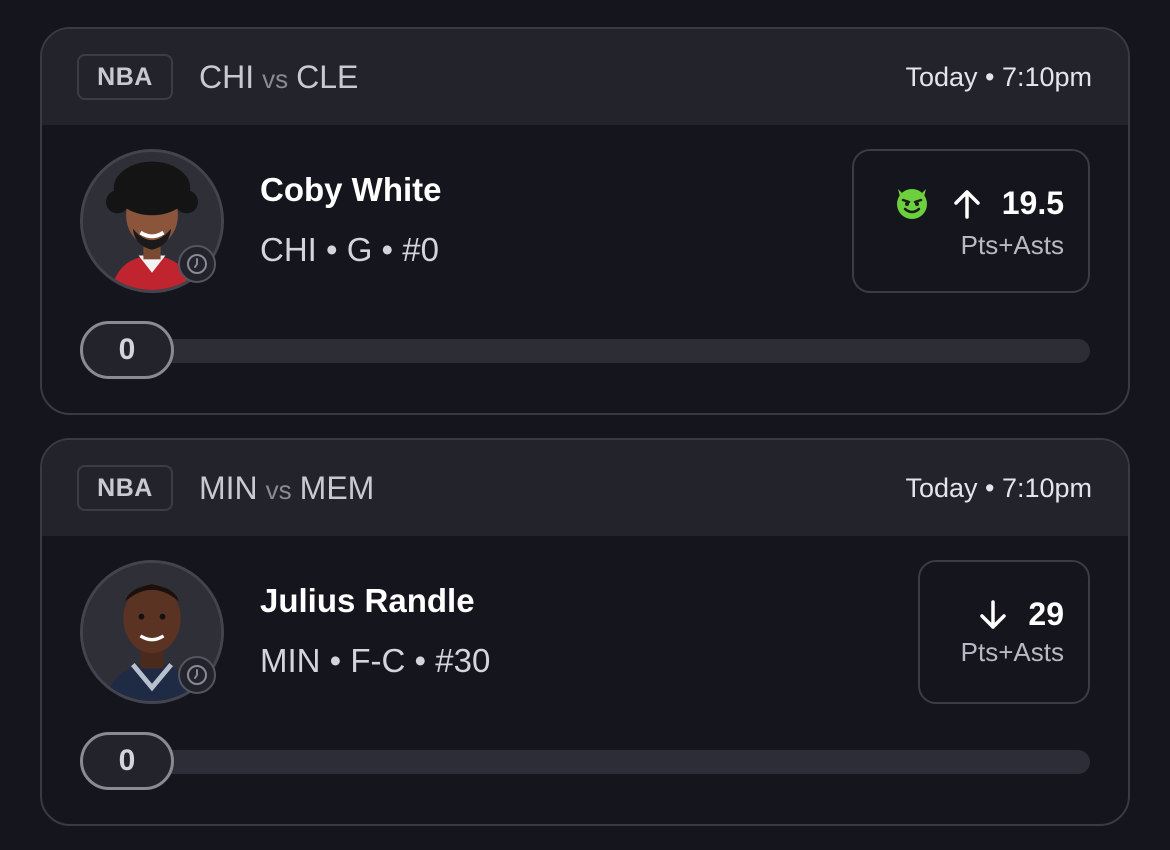  What do you see at coordinates (349, 249) in the screenshot?
I see `player-meta: CHI • G • #0` at bounding box center [349, 249].